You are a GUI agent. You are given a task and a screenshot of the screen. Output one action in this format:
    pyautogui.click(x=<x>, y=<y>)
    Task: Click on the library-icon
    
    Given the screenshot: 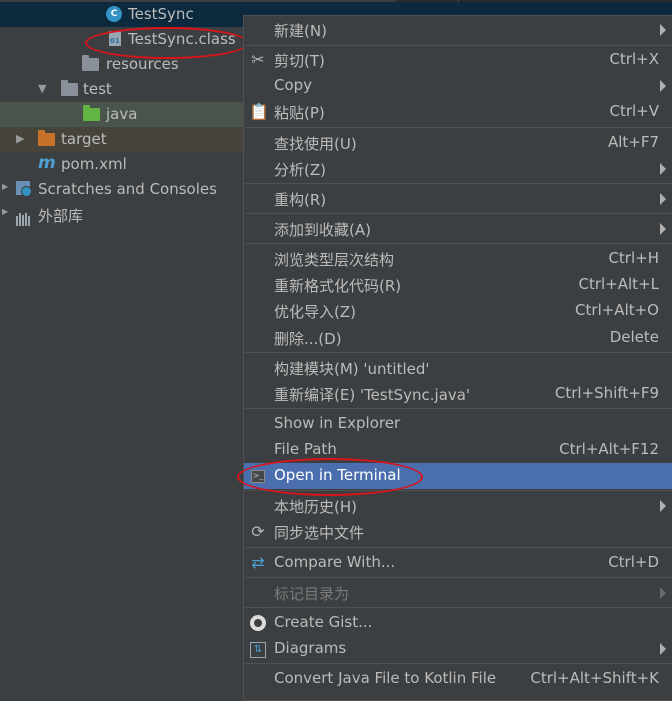 What is the action you would take?
    pyautogui.click(x=24, y=217)
    